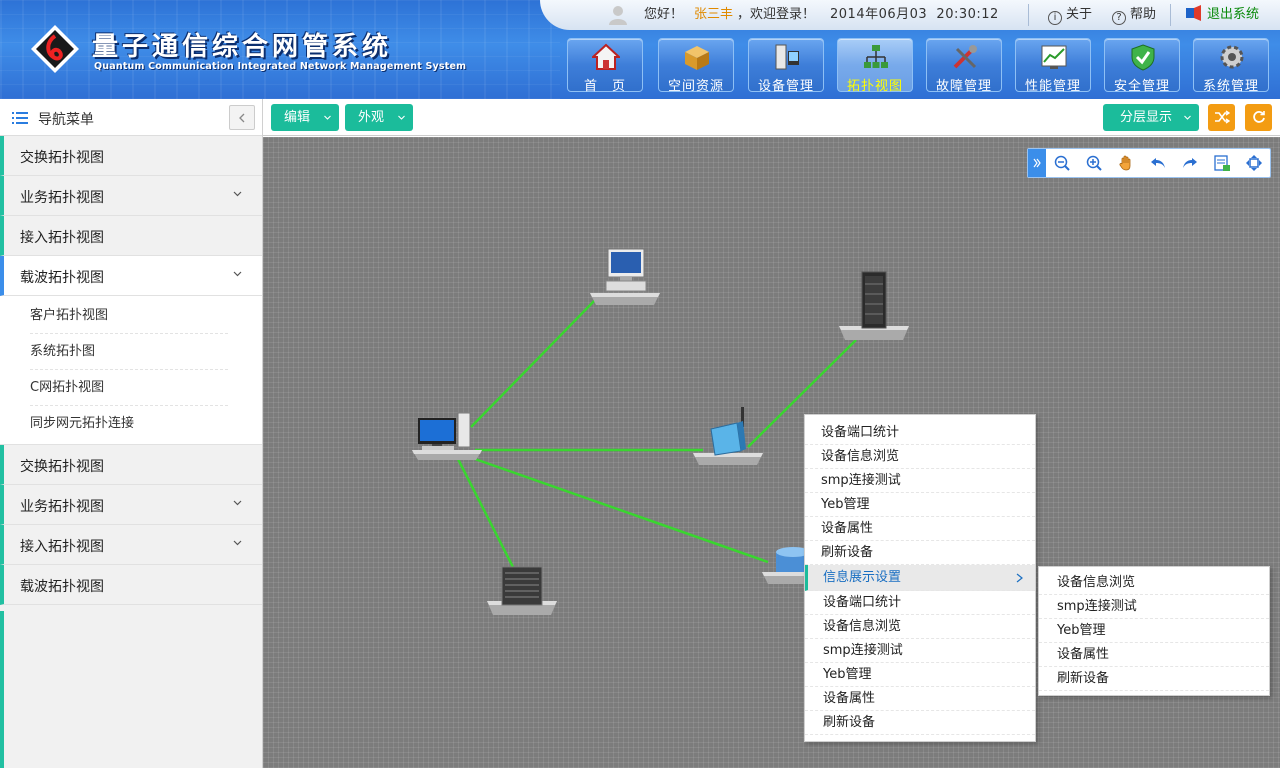  I want to click on node-workstation, so click(447, 436).